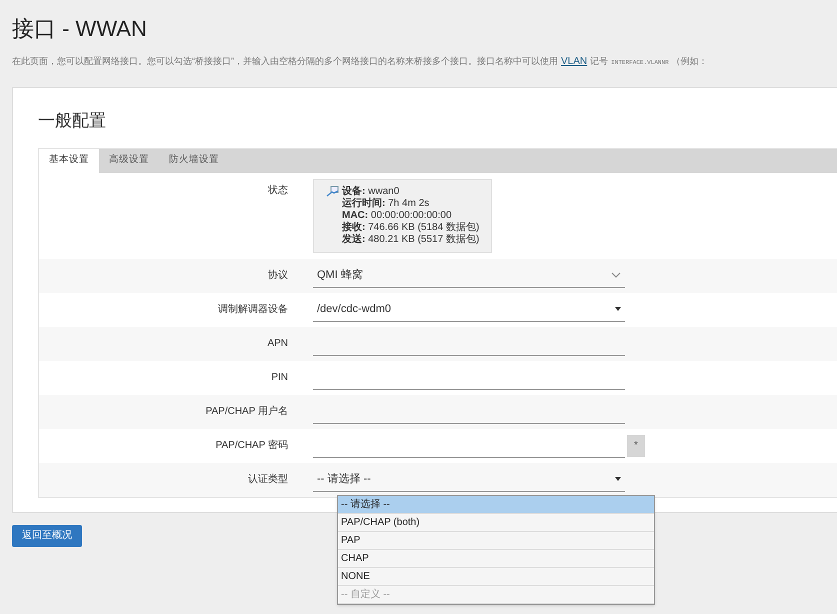 The width and height of the screenshot is (837, 614). I want to click on description-text: 记号, so click(599, 61).